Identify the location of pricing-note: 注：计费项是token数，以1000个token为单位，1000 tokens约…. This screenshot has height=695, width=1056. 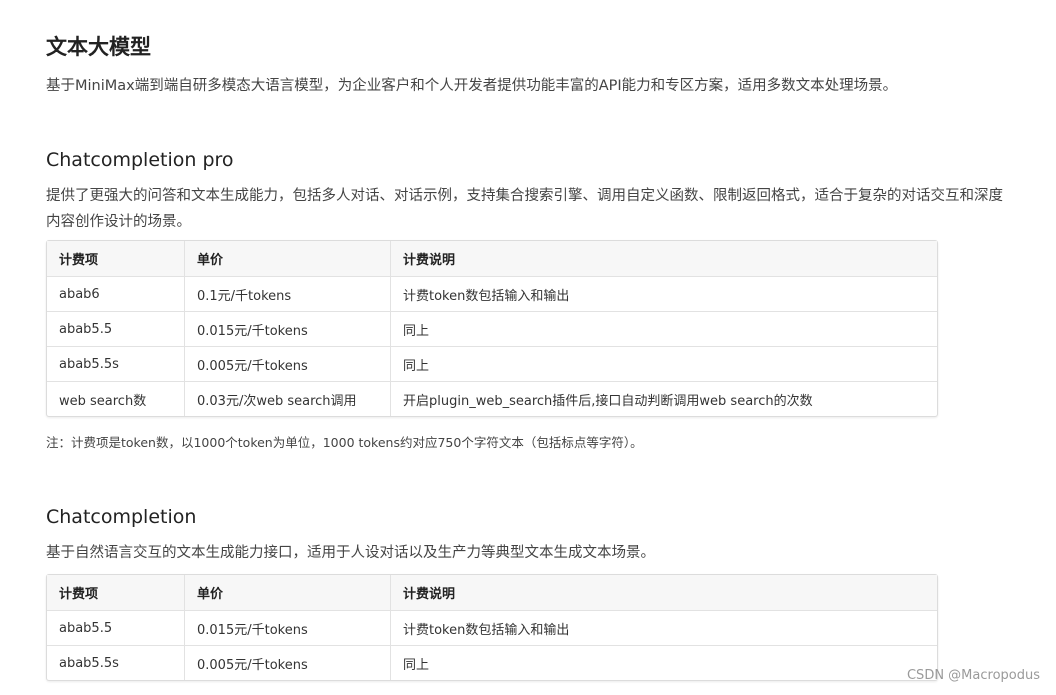
(344, 442).